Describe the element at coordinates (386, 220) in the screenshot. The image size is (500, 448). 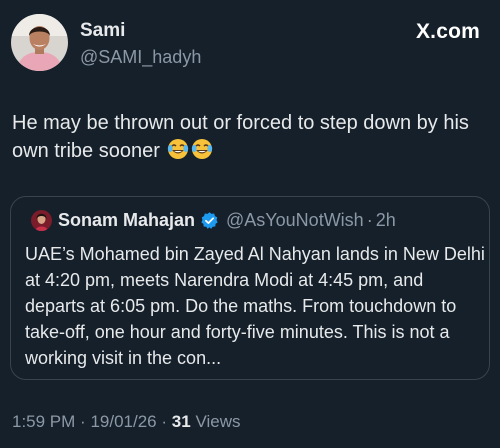
I see `quoted-tweet-timestamp: 2h` at that location.